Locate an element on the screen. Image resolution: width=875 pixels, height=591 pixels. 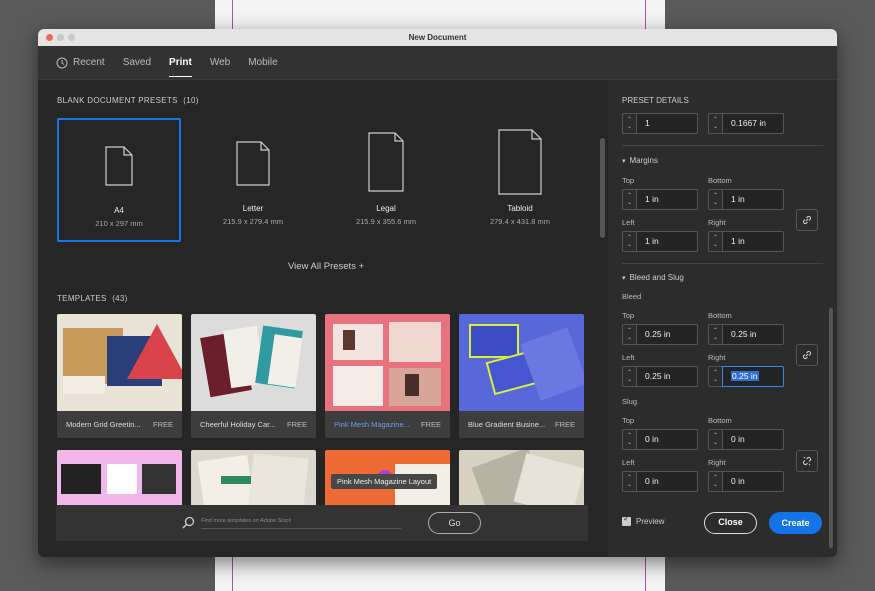
preset-name: A4 is located at coordinates (119, 210).